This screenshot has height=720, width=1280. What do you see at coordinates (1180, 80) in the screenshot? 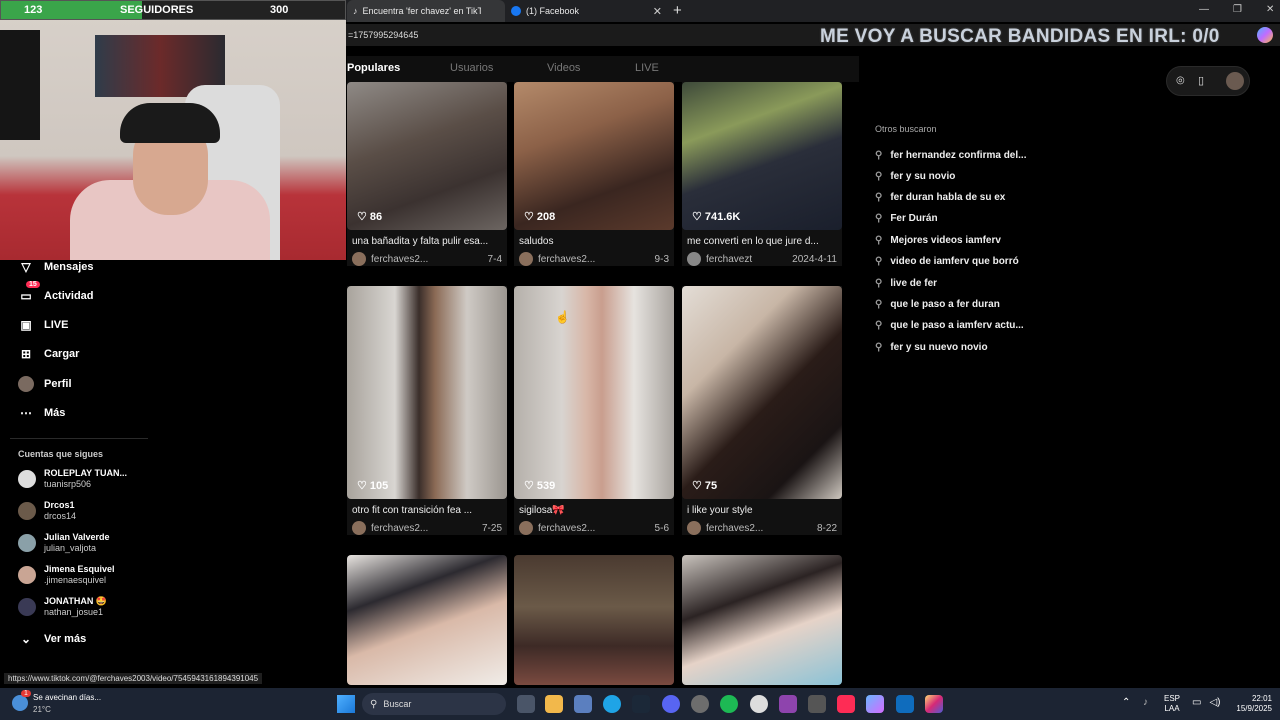
I see `compass-icon: ◎` at bounding box center [1180, 80].